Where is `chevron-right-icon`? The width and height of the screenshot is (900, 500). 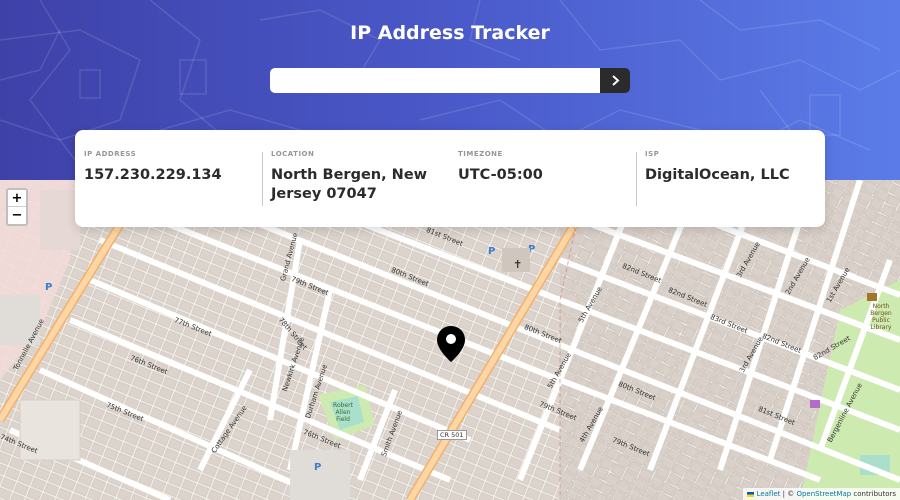 chevron-right-icon is located at coordinates (615, 80).